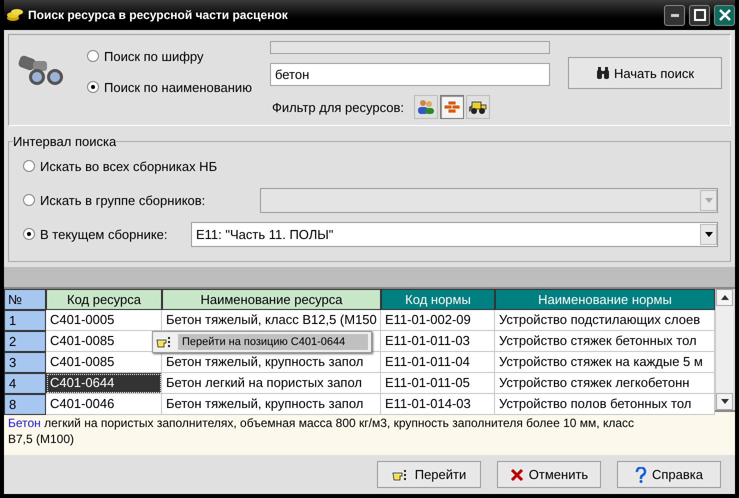 Image resolution: width=739 pixels, height=498 pixels. Describe the element at coordinates (15, 15) in the screenshot. I see `coins-icon` at that location.